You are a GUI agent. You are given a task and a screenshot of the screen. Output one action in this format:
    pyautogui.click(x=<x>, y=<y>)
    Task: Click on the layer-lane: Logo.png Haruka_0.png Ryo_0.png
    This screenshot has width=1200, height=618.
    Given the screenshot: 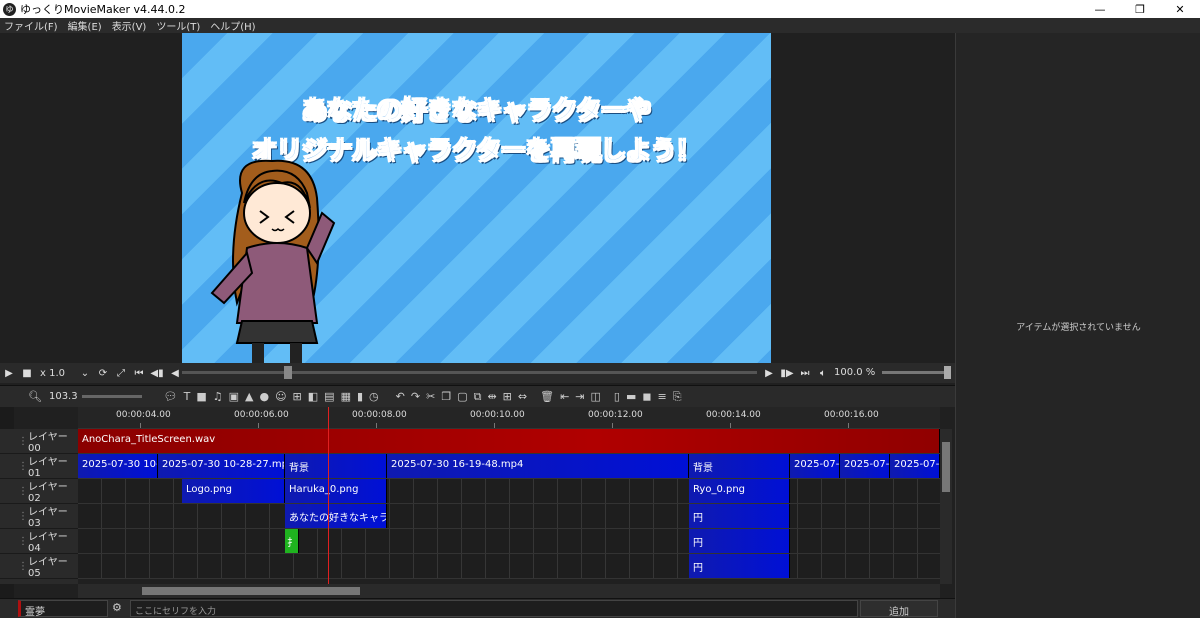 What is the action you would take?
    pyautogui.click(x=509, y=491)
    